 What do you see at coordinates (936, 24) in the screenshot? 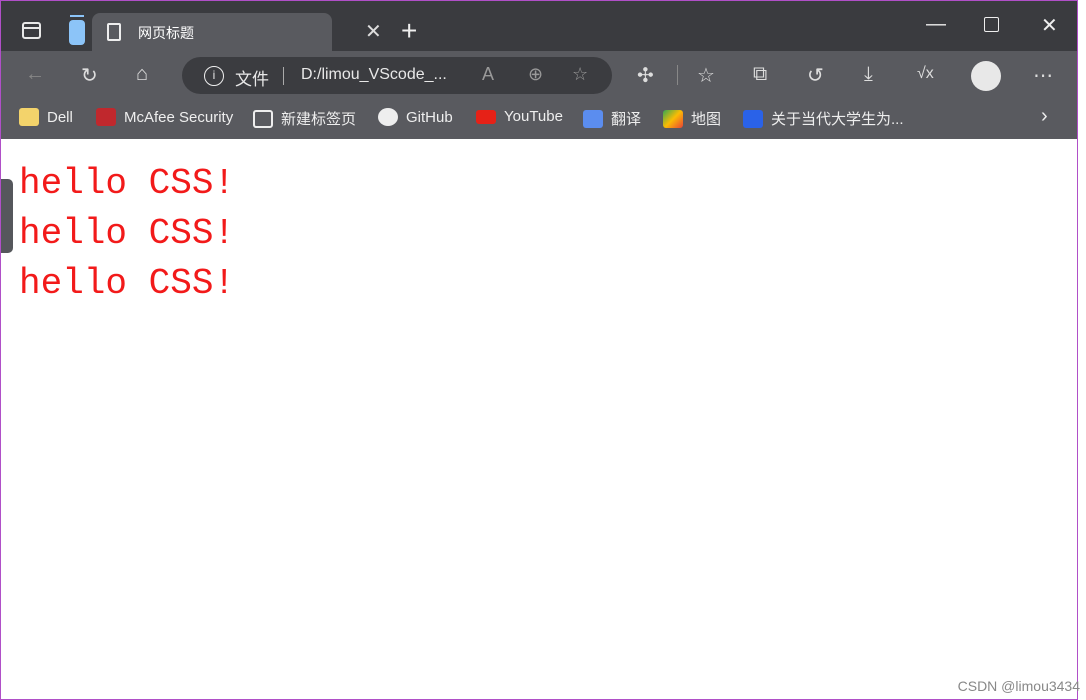
I see `minimize-button: —` at bounding box center [936, 24].